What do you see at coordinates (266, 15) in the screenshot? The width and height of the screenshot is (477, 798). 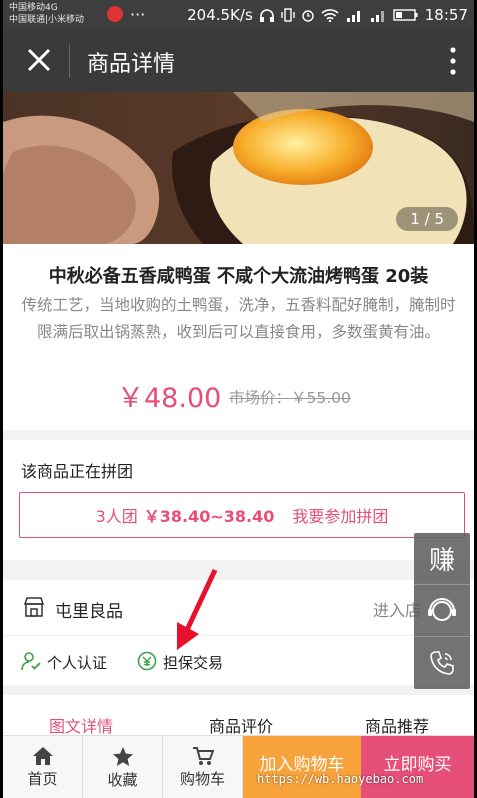 I see `headphones-icon` at bounding box center [266, 15].